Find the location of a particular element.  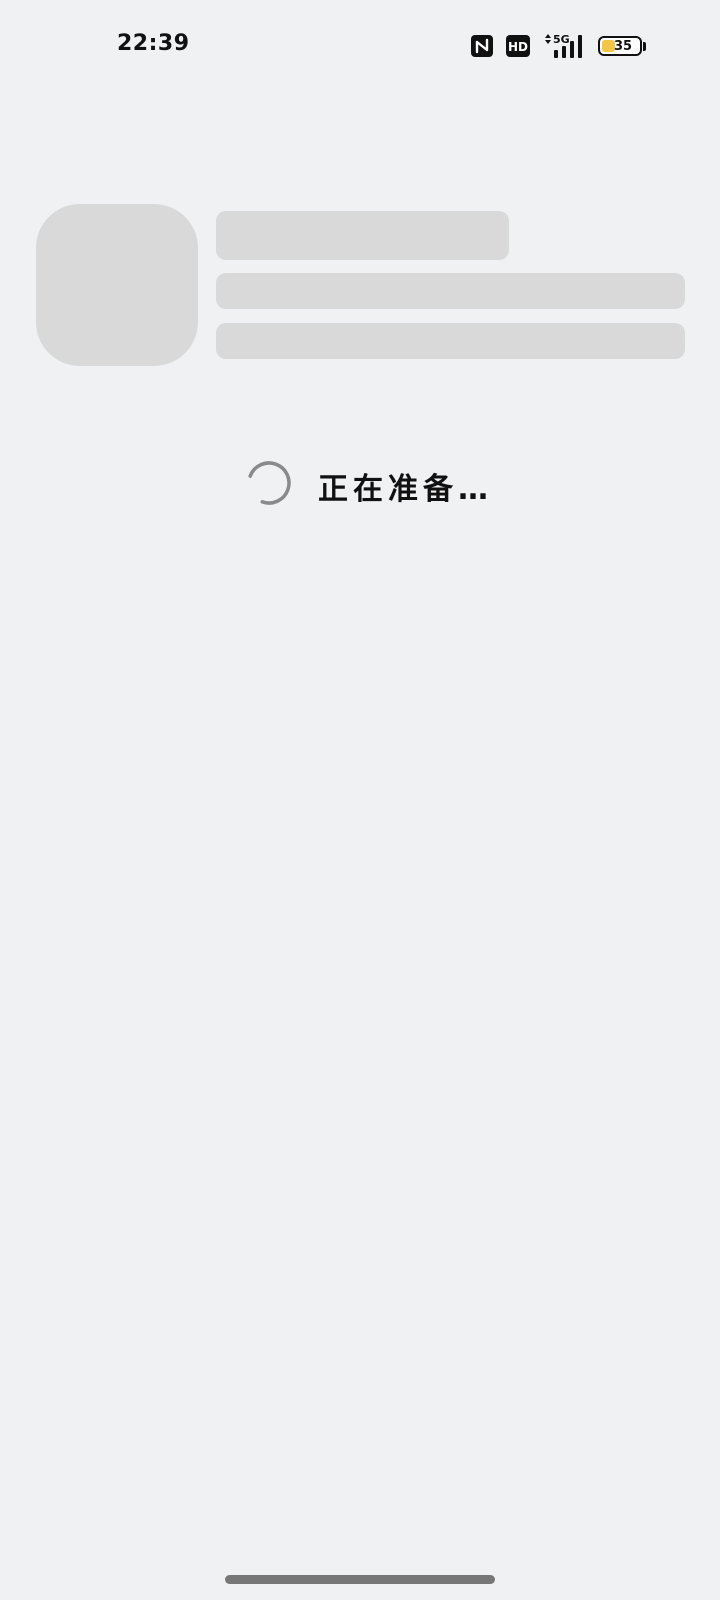

hd-icon: HD is located at coordinates (518, 46).